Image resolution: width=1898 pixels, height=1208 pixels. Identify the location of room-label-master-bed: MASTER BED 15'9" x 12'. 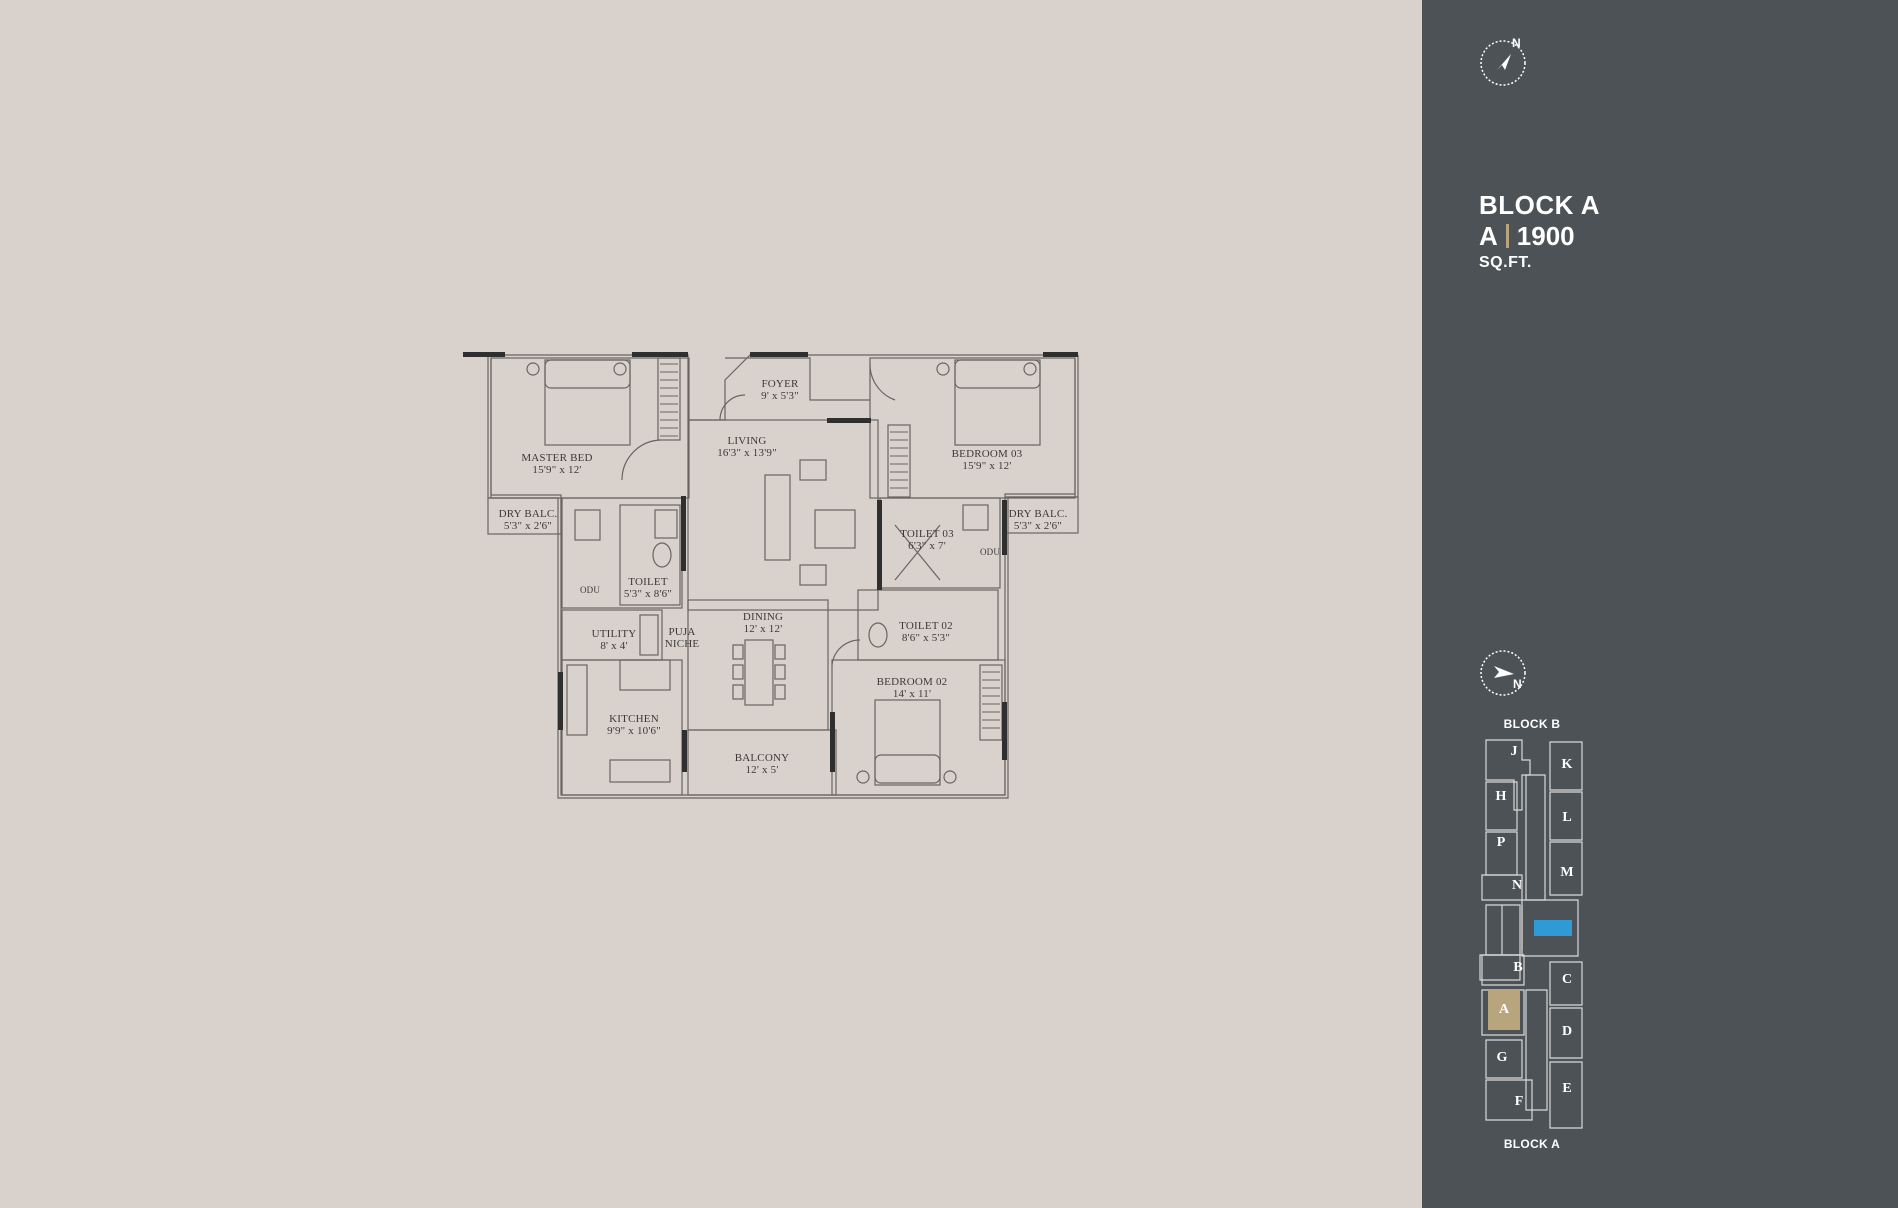
(556, 464).